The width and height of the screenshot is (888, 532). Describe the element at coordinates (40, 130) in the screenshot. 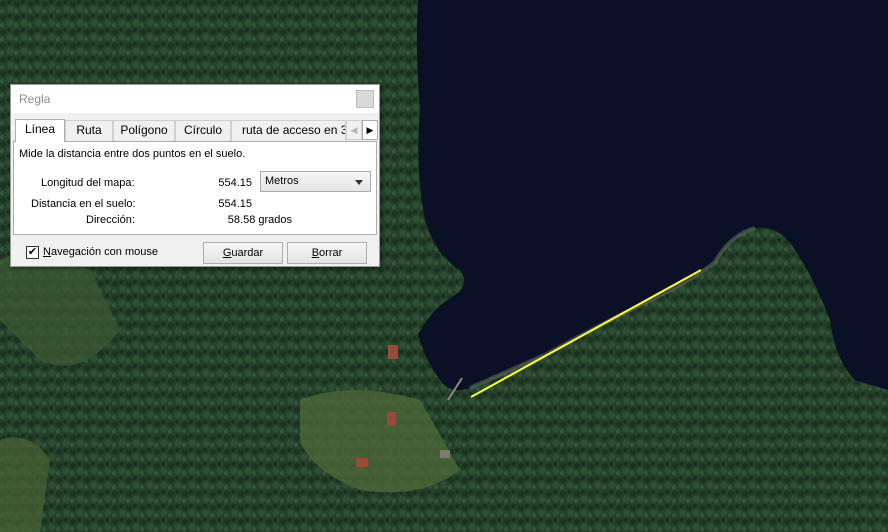

I see `tab-linea: Línea` at that location.